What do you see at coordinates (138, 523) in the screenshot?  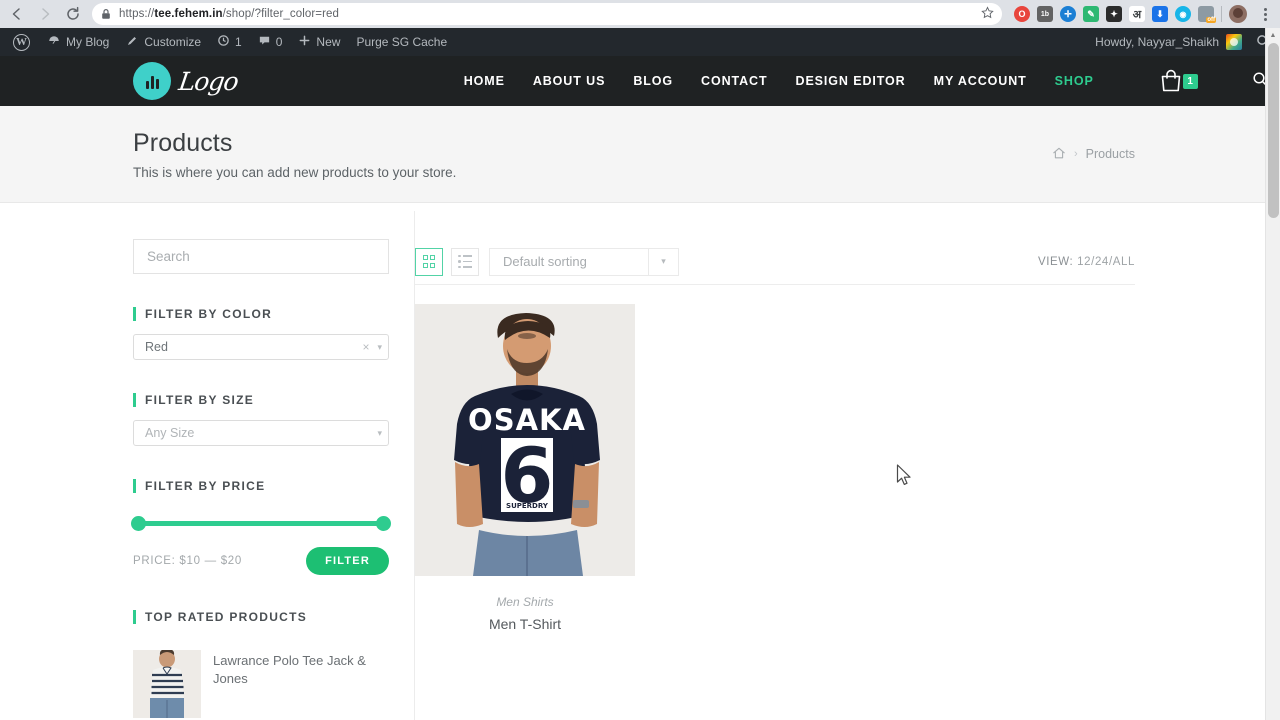 I see `slider-handle-min` at bounding box center [138, 523].